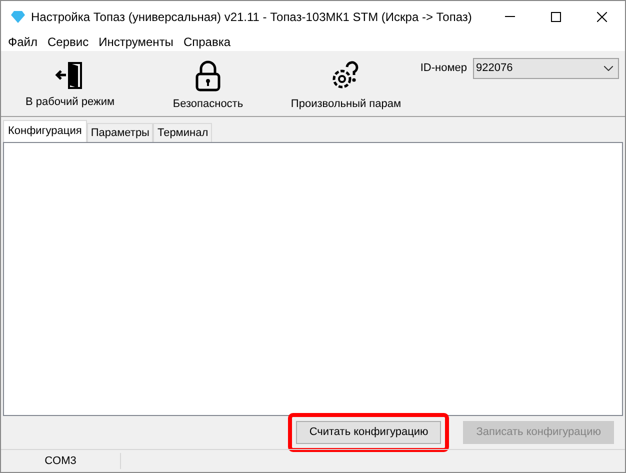  What do you see at coordinates (45, 131) in the screenshot?
I see `tab: Конфигурация` at bounding box center [45, 131].